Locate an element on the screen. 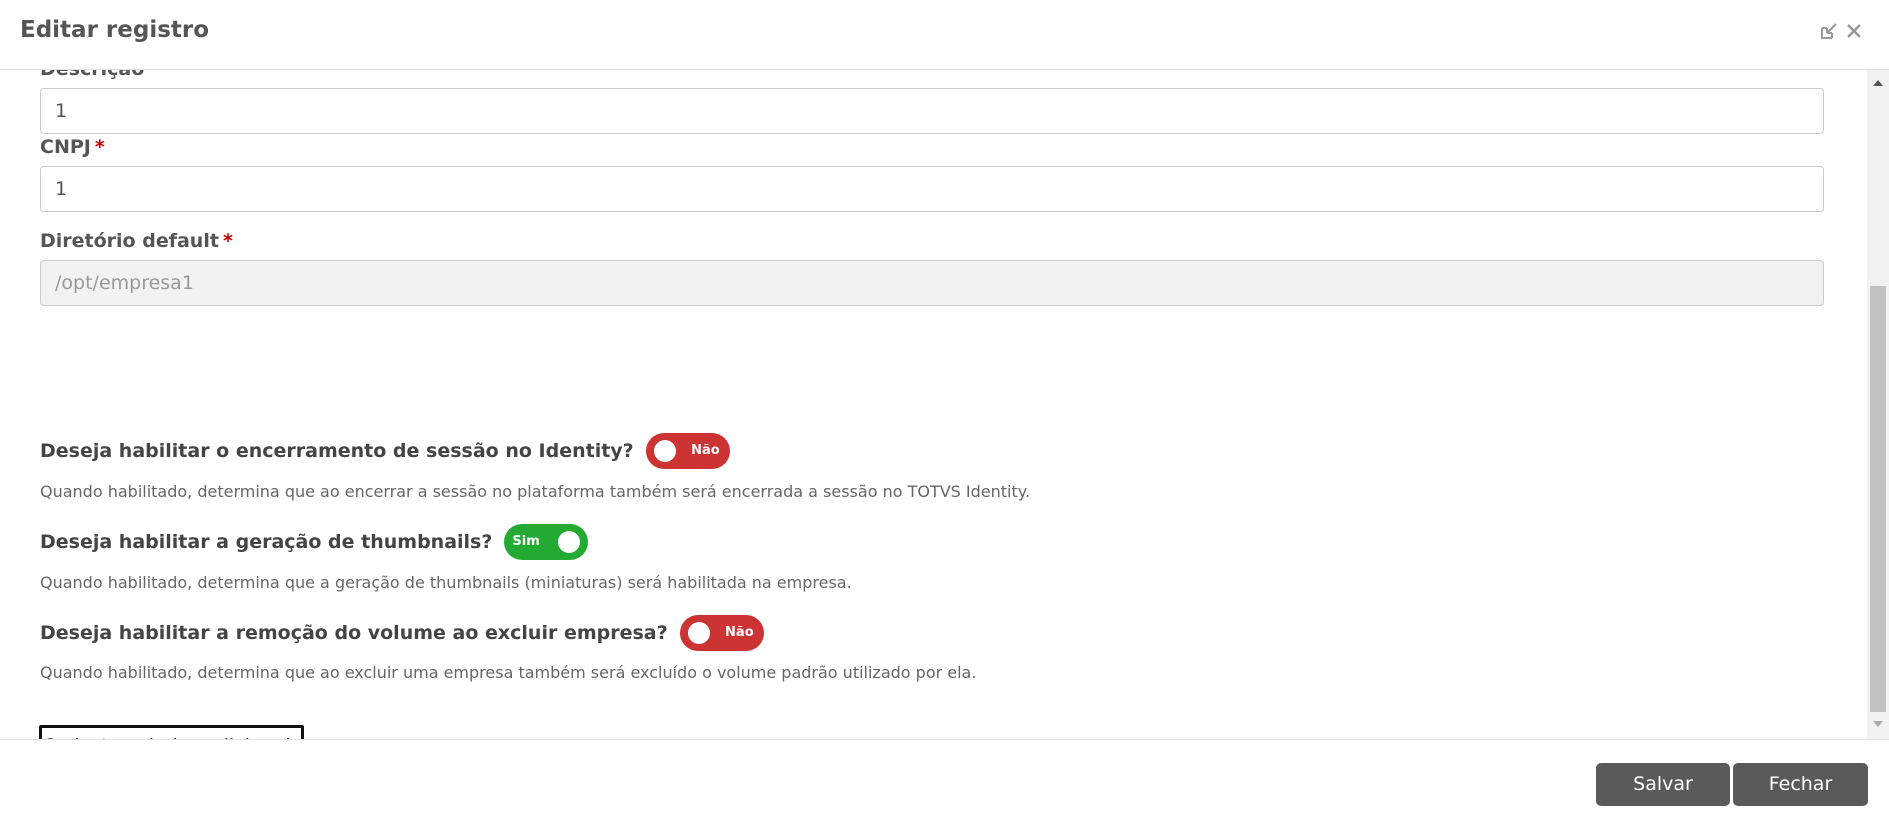 Image resolution: width=1889 pixels, height=825 pixels. remove-volume-toggle: Não is located at coordinates (721, 633).